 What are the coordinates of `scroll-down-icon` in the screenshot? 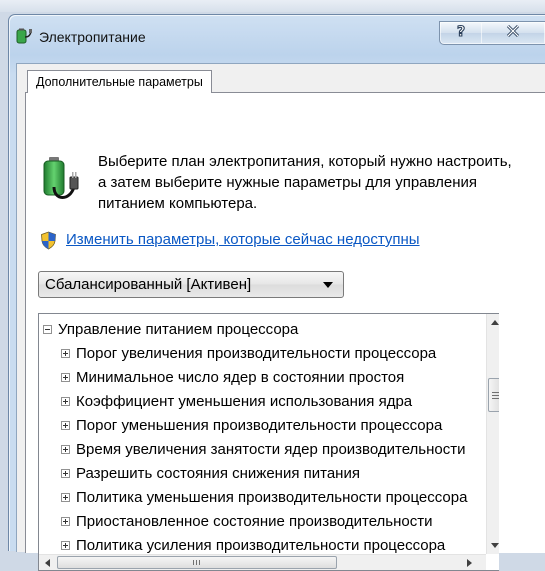 It's located at (495, 545).